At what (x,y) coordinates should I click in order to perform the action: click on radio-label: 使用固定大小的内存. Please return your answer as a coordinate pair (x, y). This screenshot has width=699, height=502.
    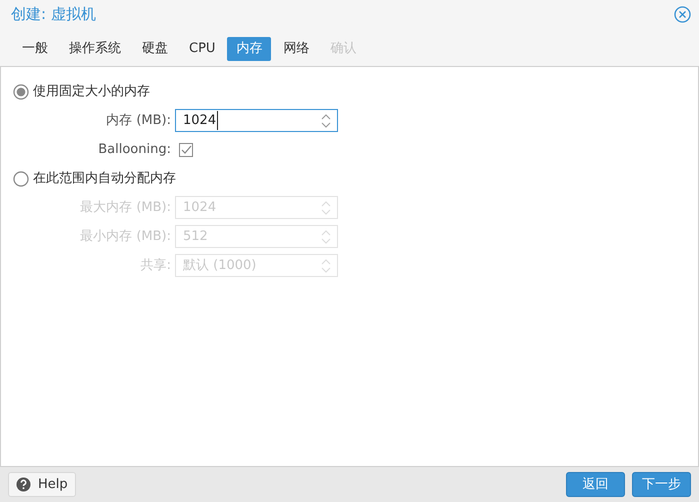
    Looking at the image, I should click on (91, 91).